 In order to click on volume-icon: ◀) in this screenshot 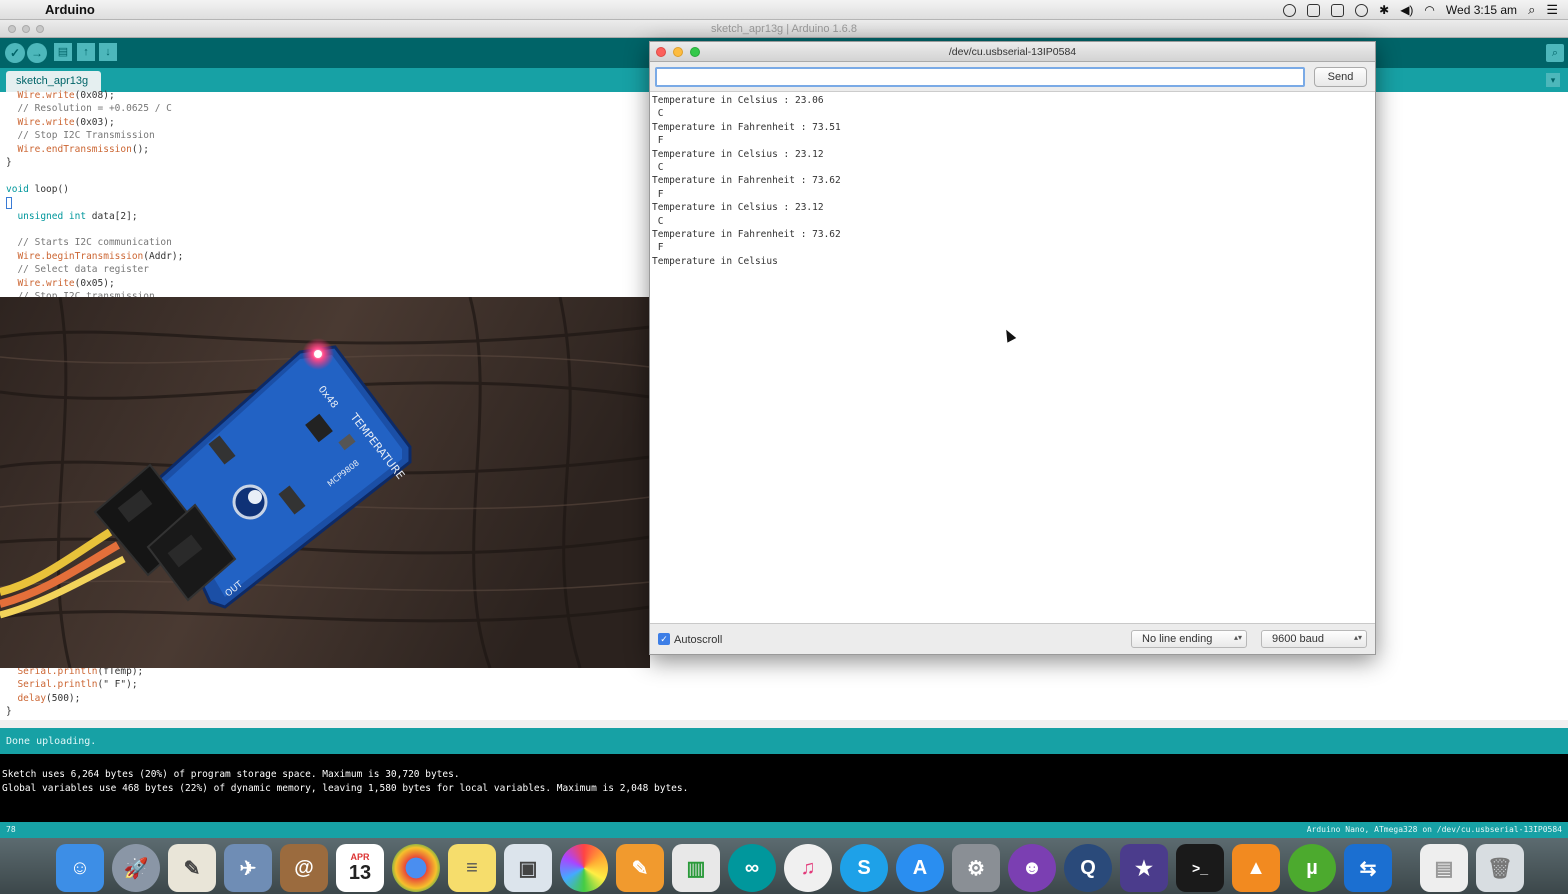, I will do `click(1406, 10)`.